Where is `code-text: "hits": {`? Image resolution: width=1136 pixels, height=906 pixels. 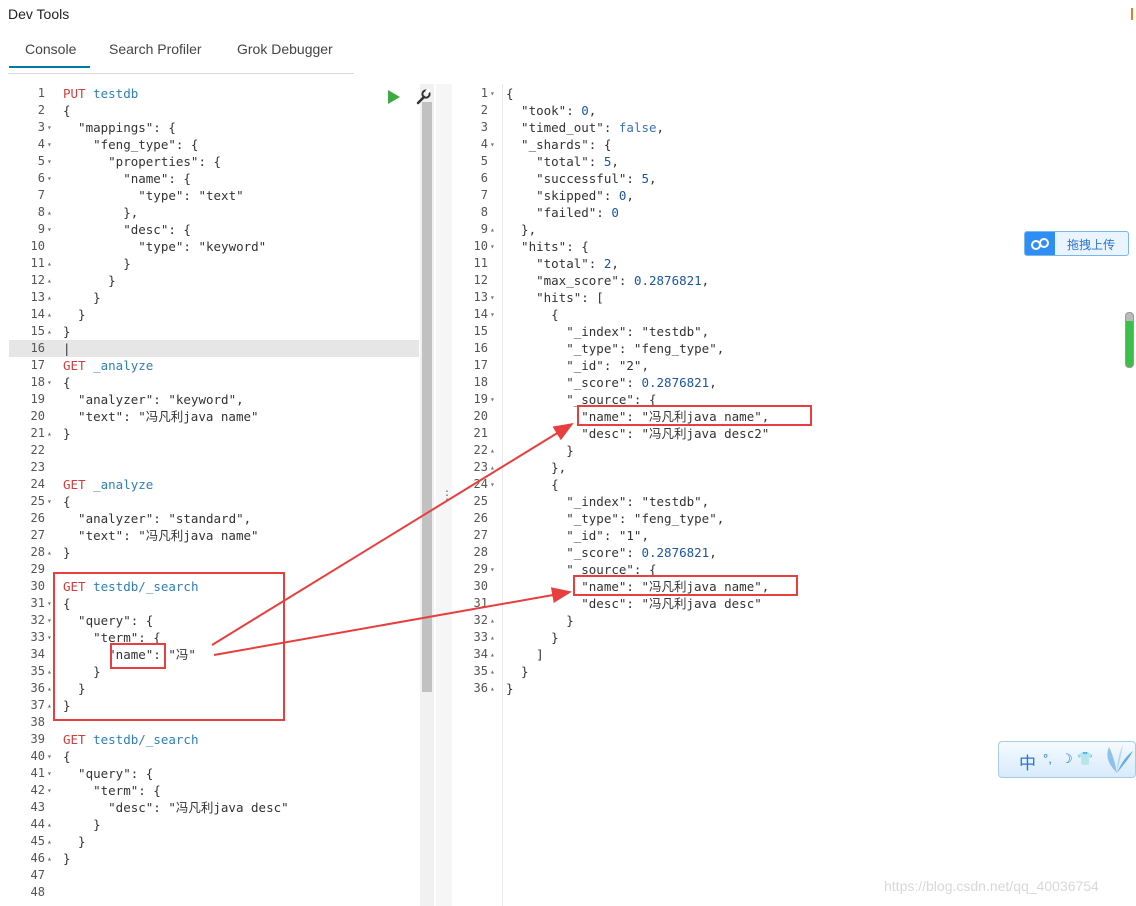 code-text: "hits": { is located at coordinates (547, 246).